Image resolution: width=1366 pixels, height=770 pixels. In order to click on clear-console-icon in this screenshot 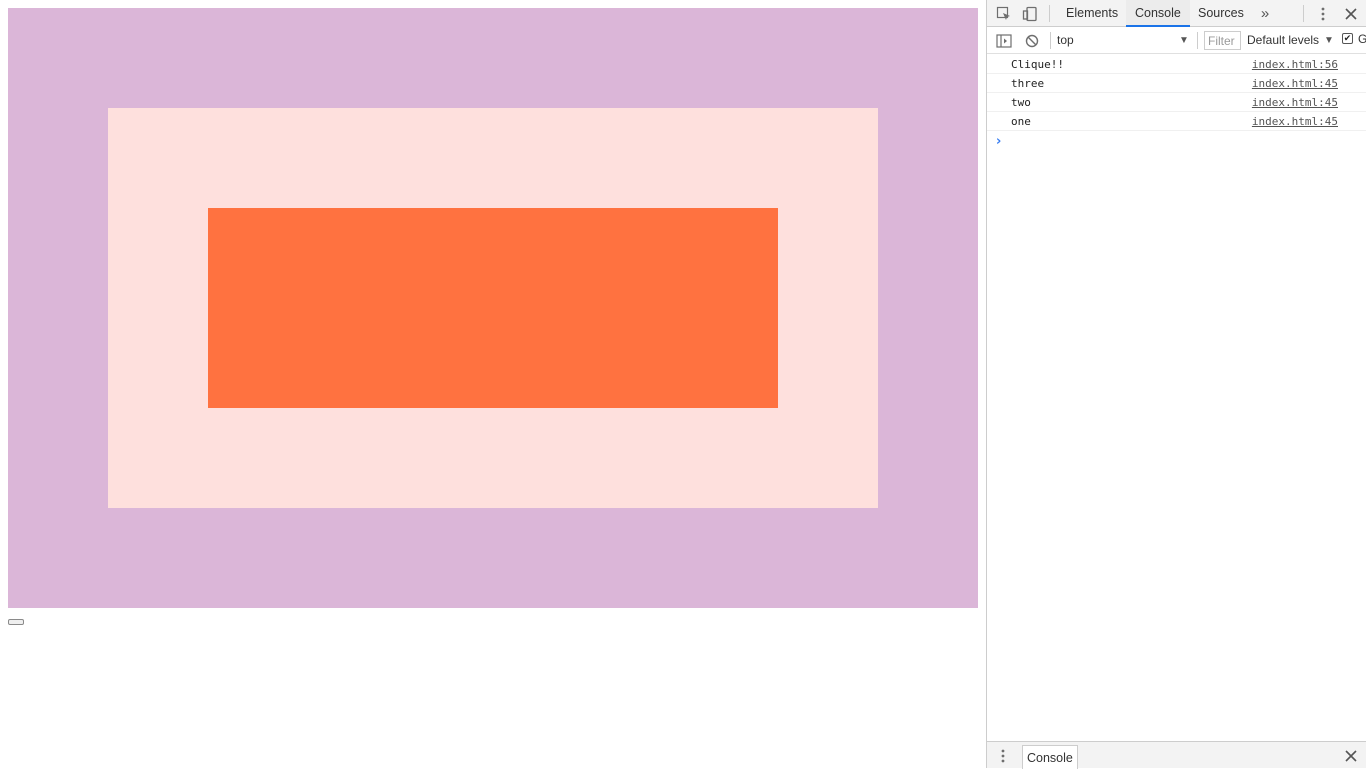, I will do `click(1031, 40)`.